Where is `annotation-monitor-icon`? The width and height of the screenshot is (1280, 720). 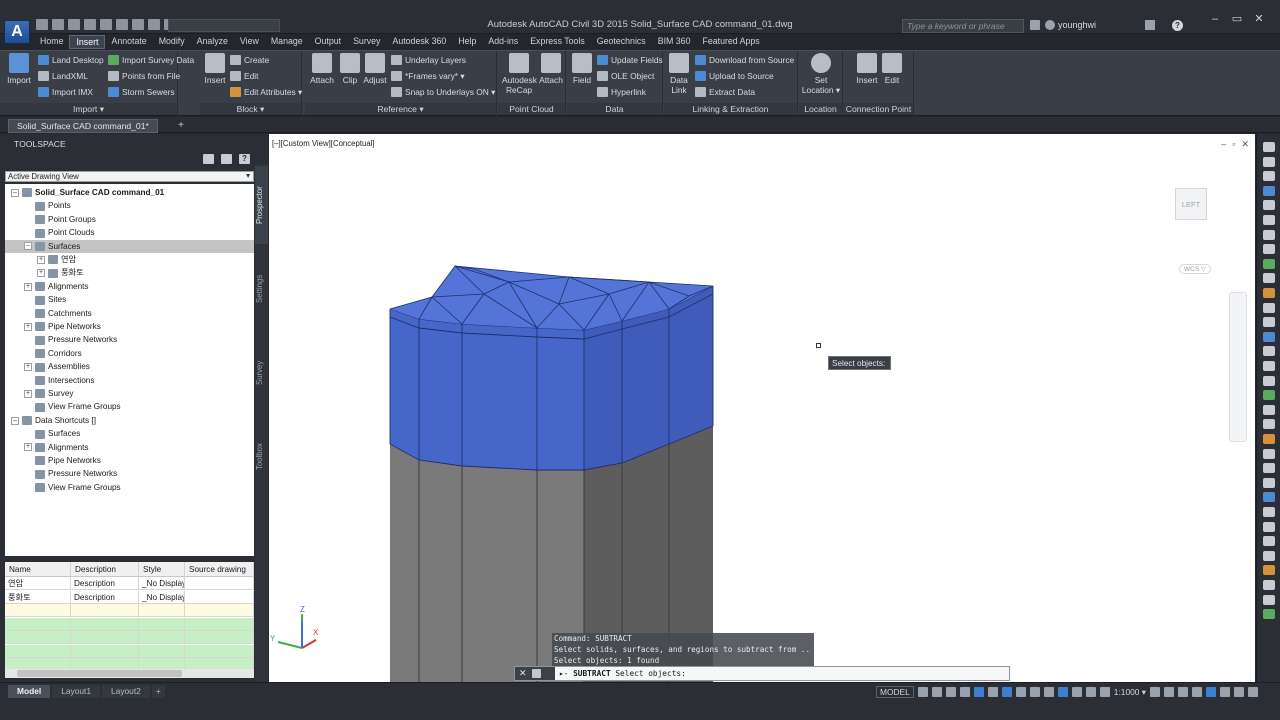 annotation-monitor-icon is located at coordinates (1168, 692).